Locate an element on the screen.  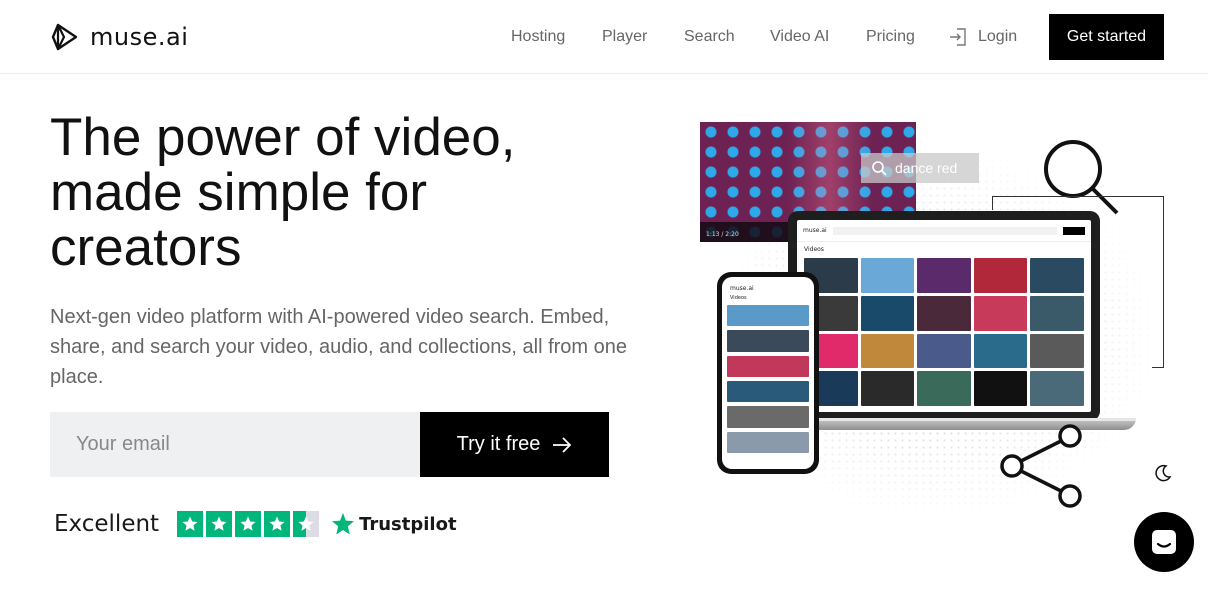
nav-hosting: Hosting is located at coordinates (538, 37).